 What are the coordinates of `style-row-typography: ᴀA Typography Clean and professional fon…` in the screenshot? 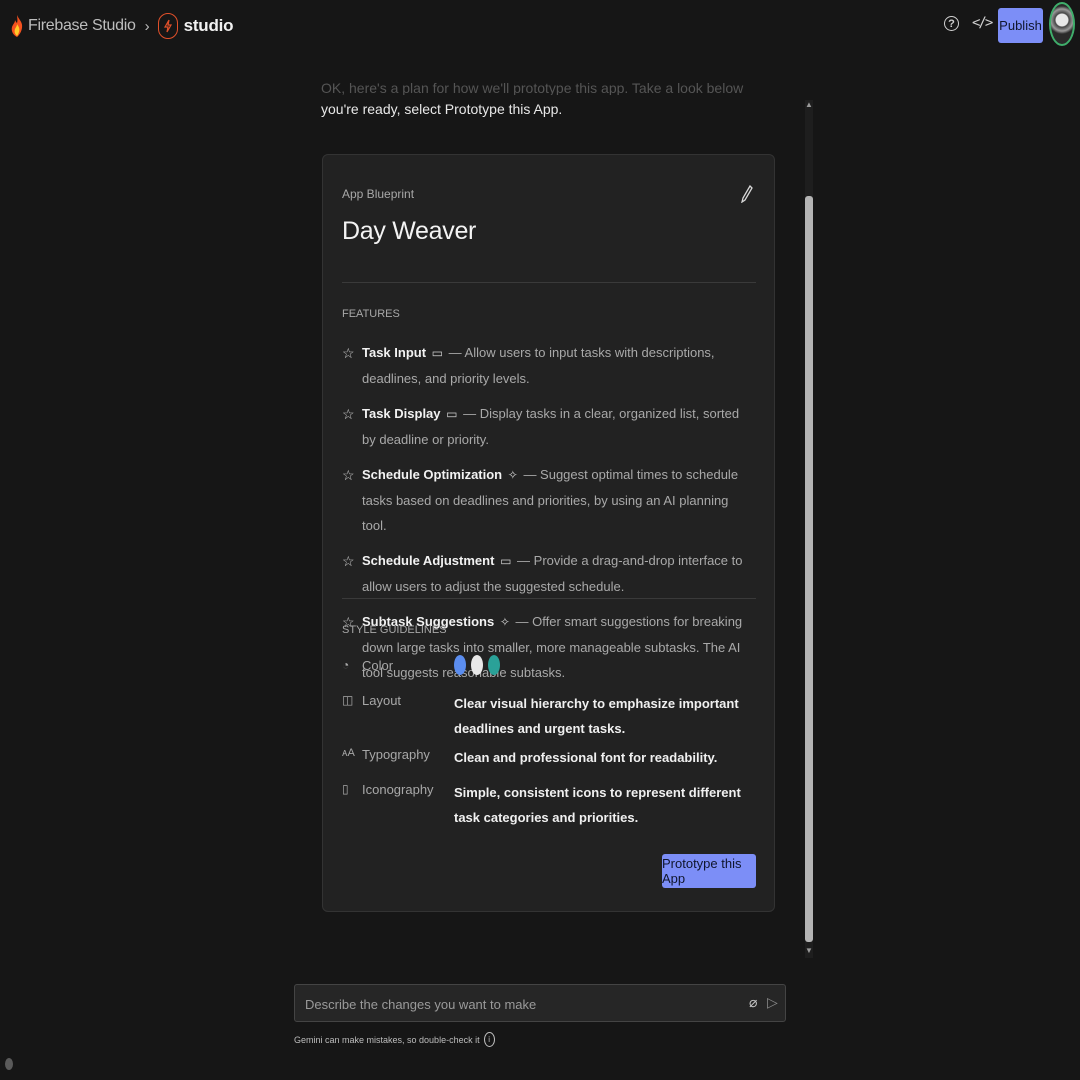 It's located at (549, 758).